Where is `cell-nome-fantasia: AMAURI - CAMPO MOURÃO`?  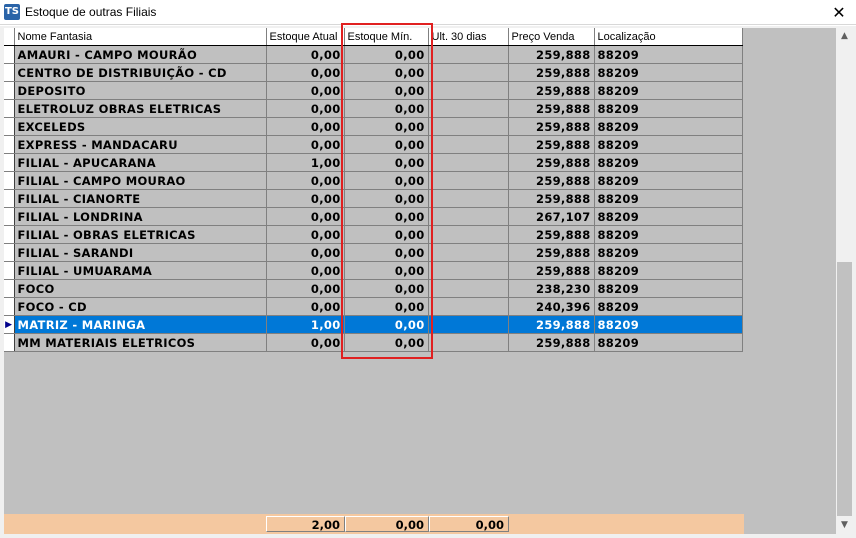
cell-nome-fantasia: AMAURI - CAMPO MOURÃO is located at coordinates (140, 54).